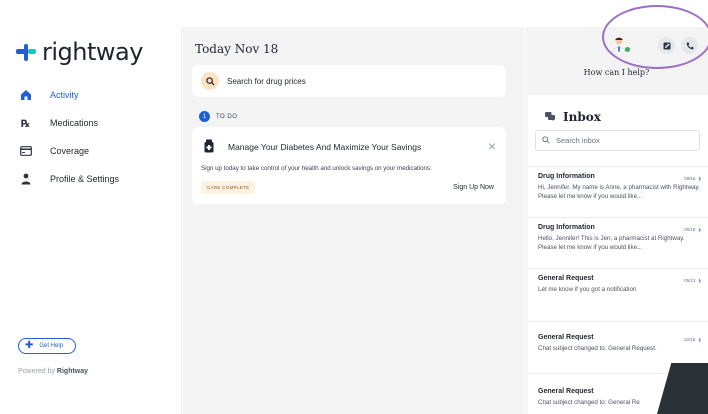 The image size is (708, 414). Describe the element at coordinates (619, 44) in the screenshot. I see `pharmacist-avatar-icon` at that location.